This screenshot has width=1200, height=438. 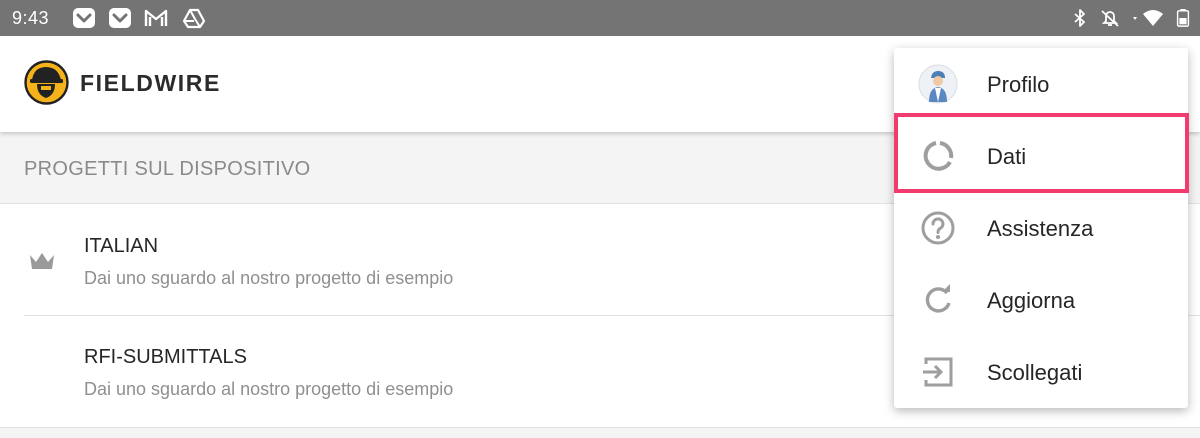 I want to click on menu-item-scollegati: Scollegati, so click(x=1041, y=372).